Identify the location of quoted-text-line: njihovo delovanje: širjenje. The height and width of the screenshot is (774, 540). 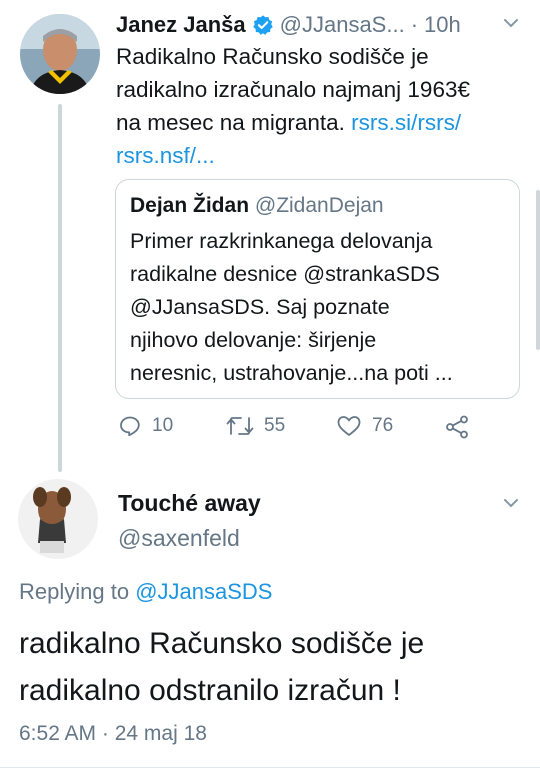
(253, 340).